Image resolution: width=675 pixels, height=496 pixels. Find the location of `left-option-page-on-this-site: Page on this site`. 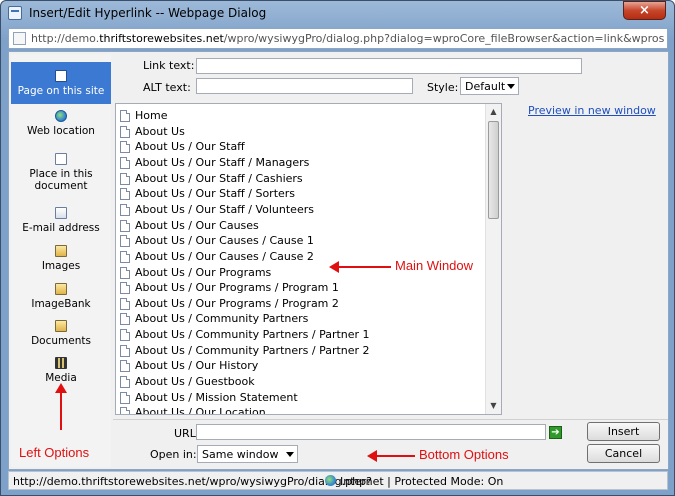

left-option-page-on-this-site: Page on this site is located at coordinates (61, 83).